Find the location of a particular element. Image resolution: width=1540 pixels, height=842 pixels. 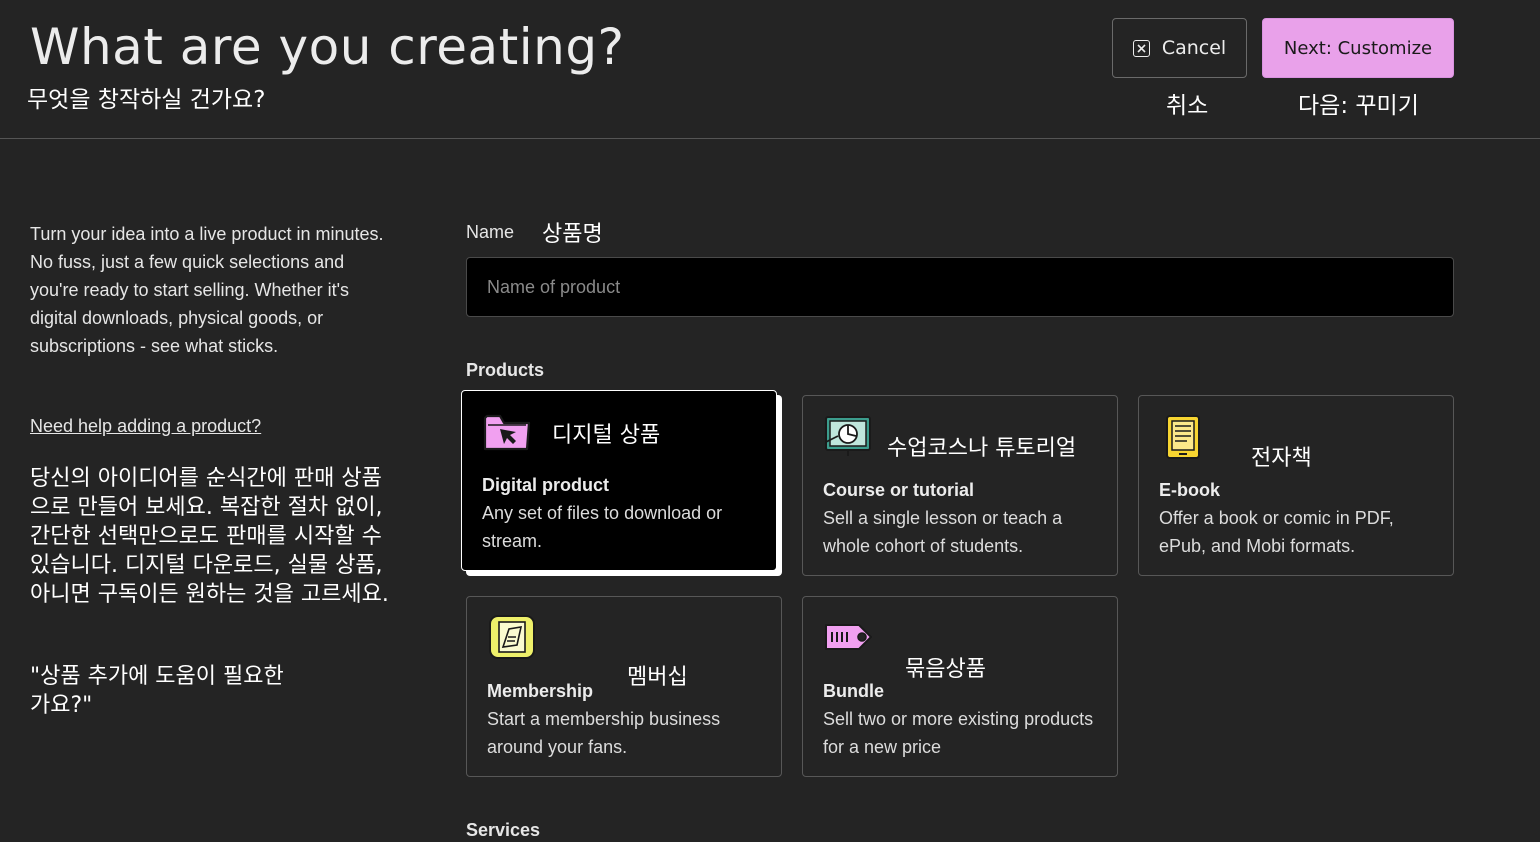

card-title: Digital product is located at coordinates (545, 485).